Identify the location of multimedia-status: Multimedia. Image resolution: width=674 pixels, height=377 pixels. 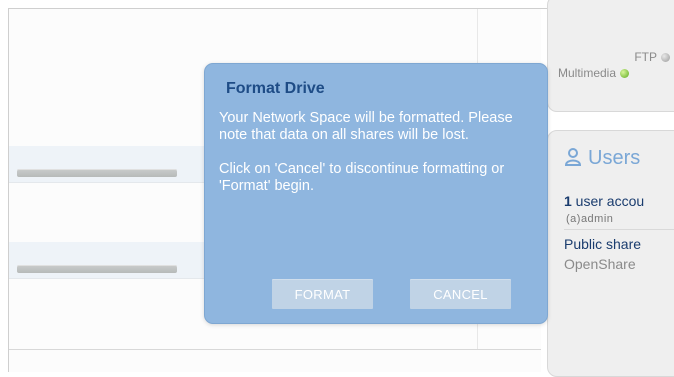
(594, 73).